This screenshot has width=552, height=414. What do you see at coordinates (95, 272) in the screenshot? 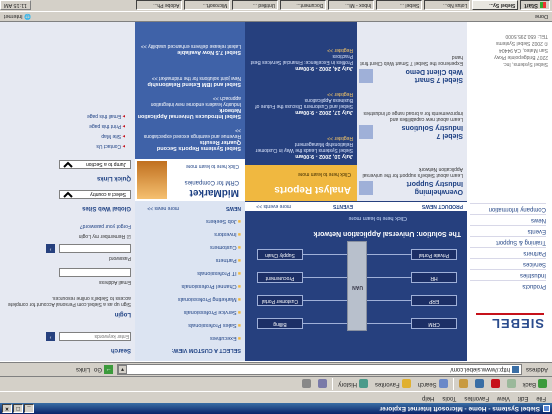
I see `email-field` at bounding box center [95, 272].